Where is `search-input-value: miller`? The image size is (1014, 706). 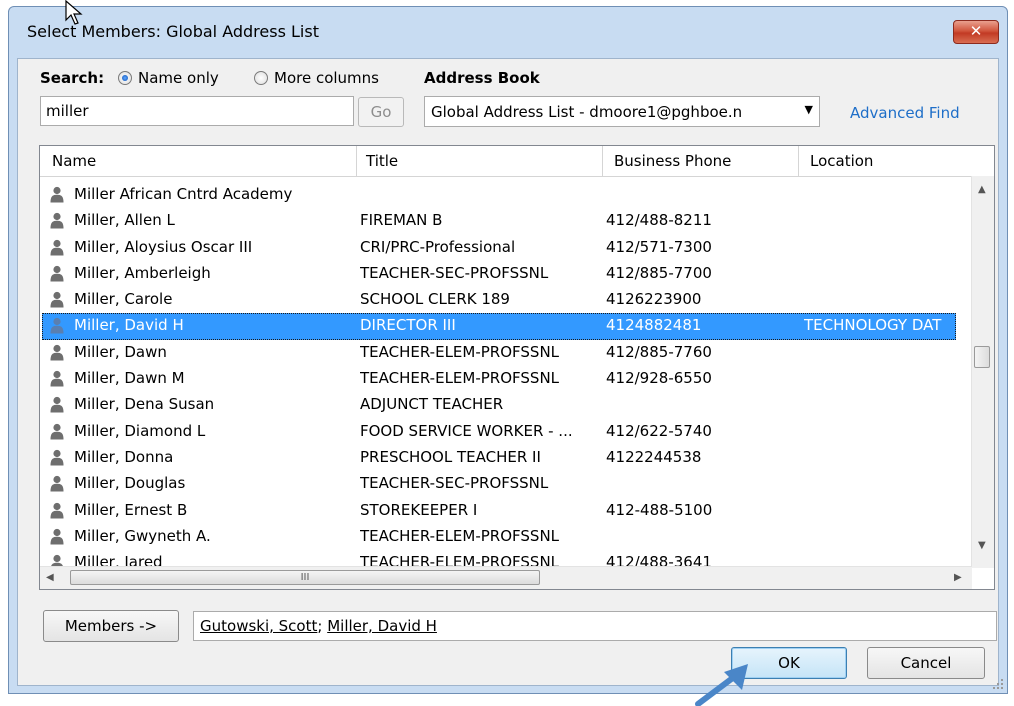 search-input-value: miller is located at coordinates (67, 111).